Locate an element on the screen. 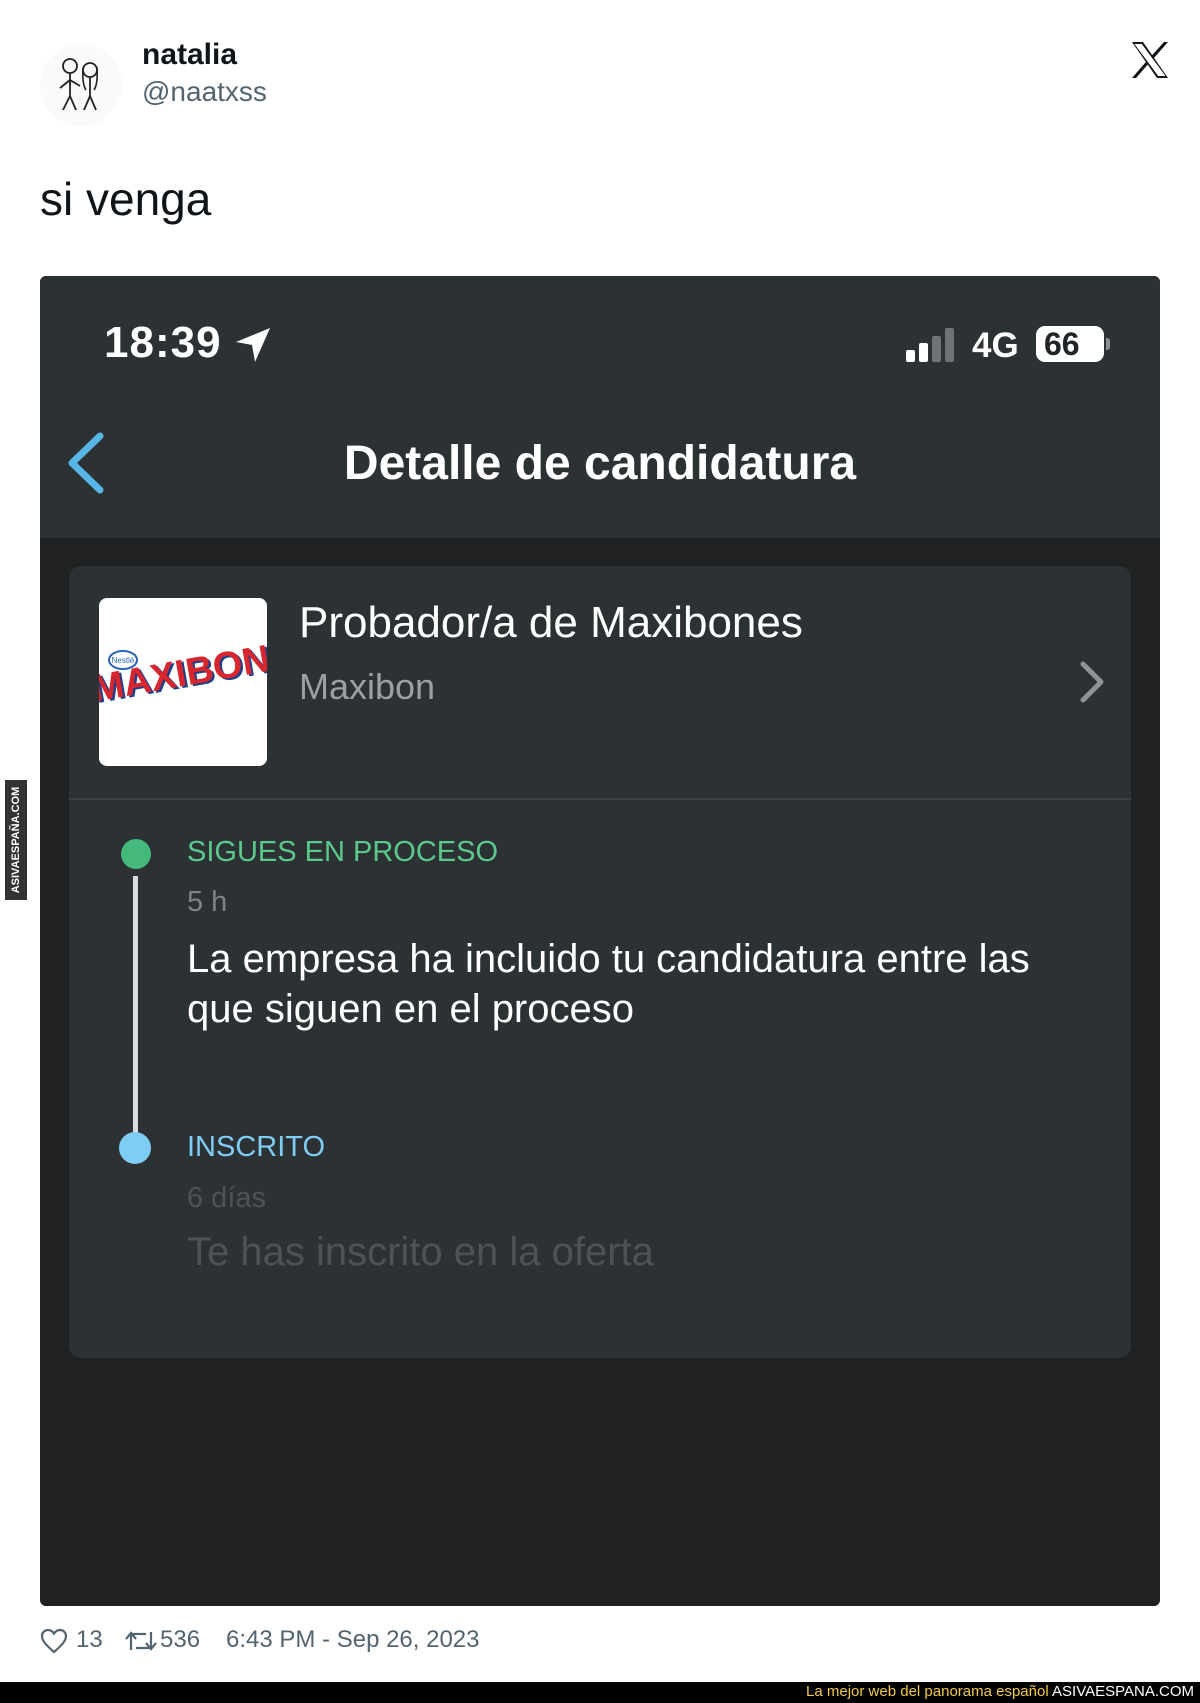  retweet-icon is located at coordinates (141, 1641).